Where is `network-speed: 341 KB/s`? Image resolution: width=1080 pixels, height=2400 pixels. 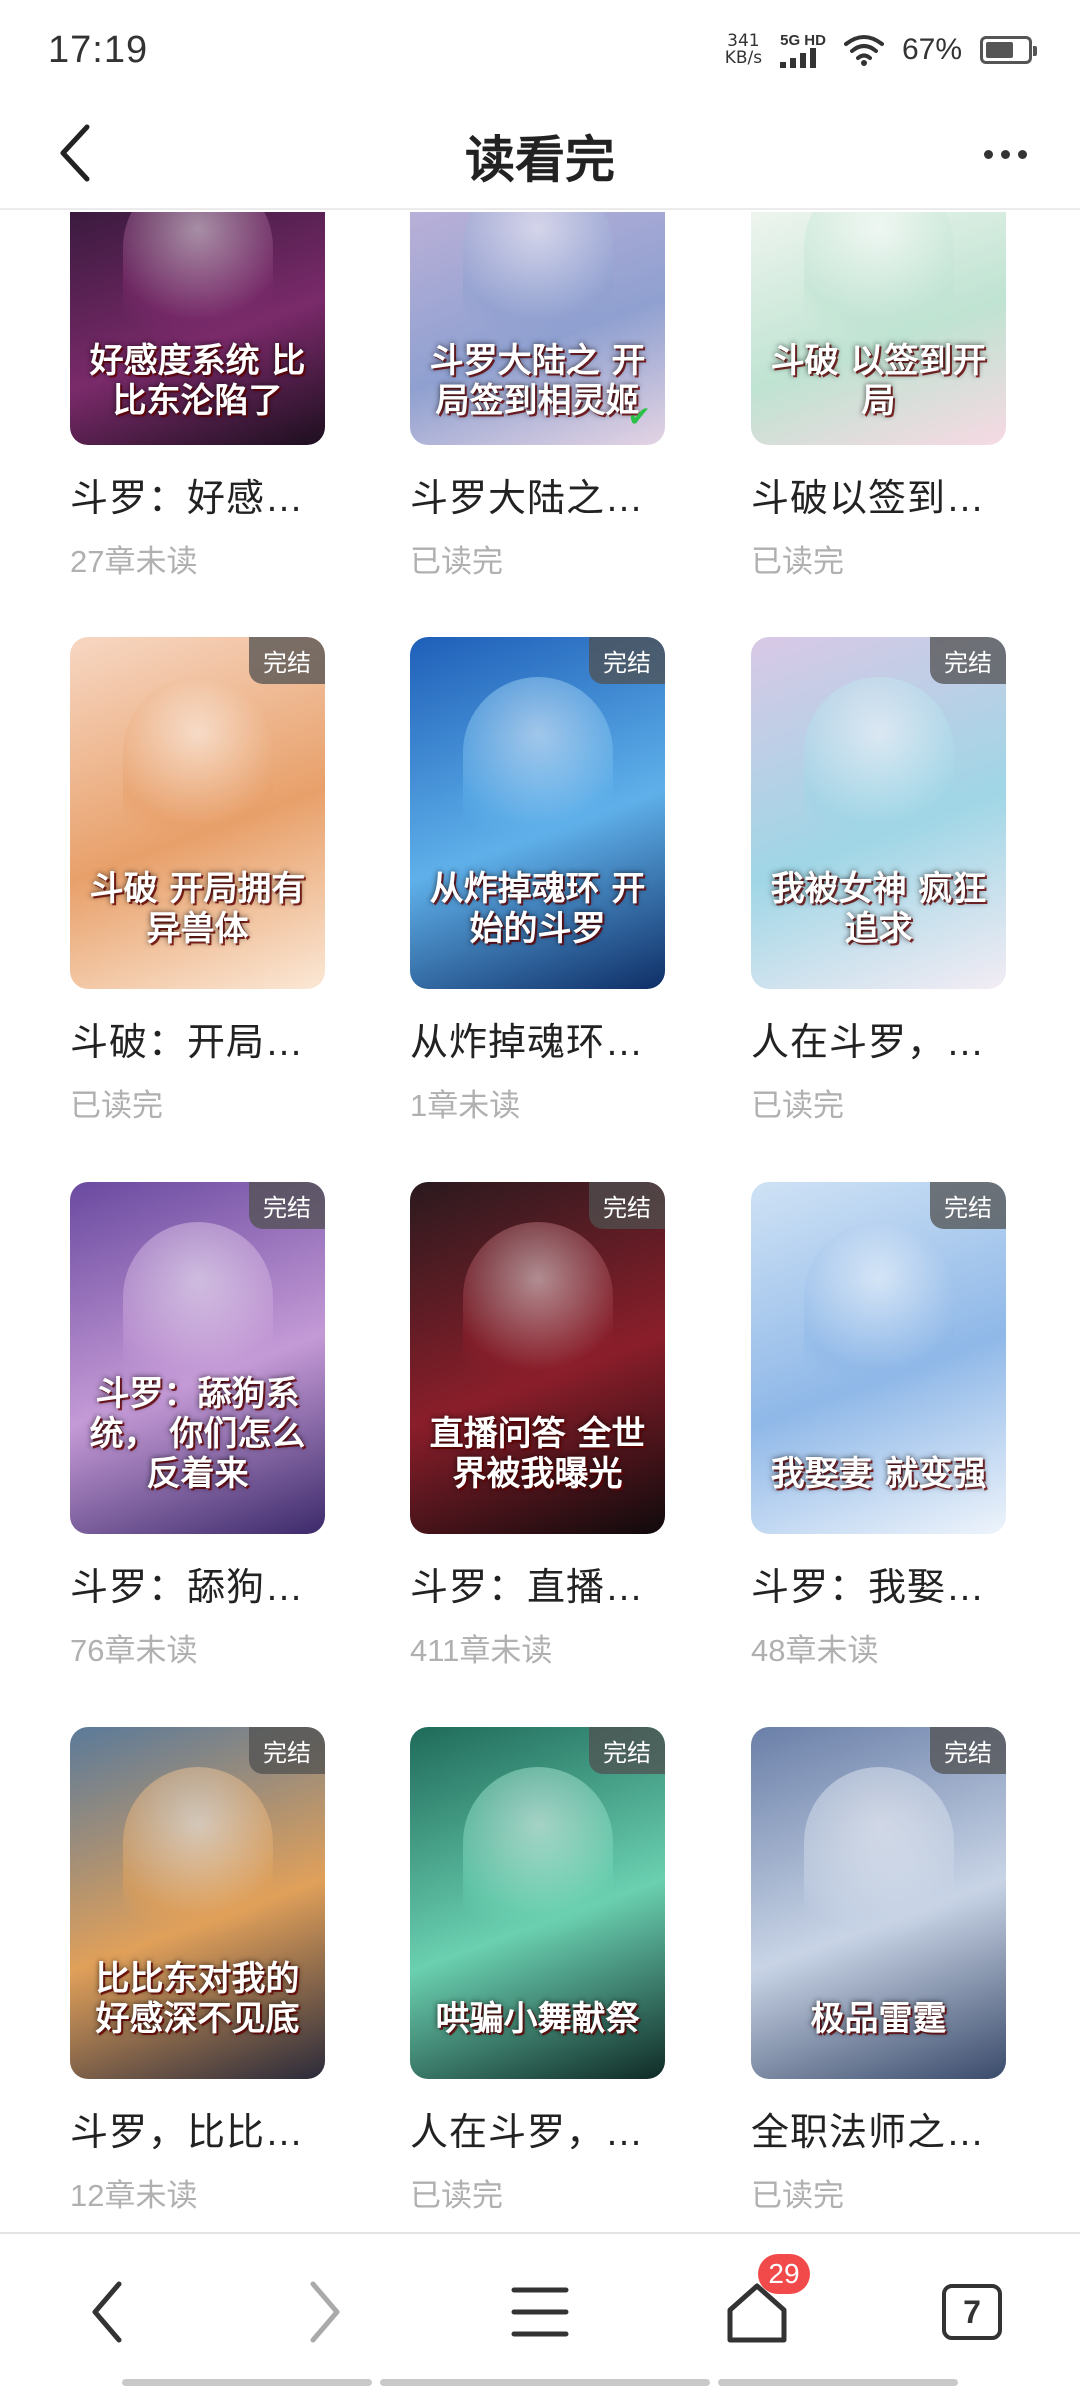 network-speed: 341 KB/s is located at coordinates (743, 50).